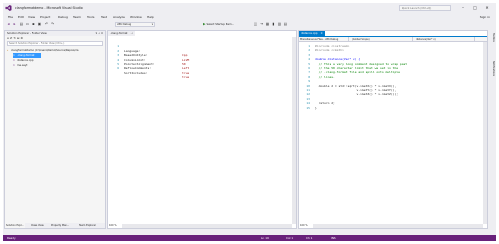 Image resolution: width=499 pixels, height=244 pixels. Describe the element at coordinates (463, 8) in the screenshot. I see `minimize-button: –` at that location.